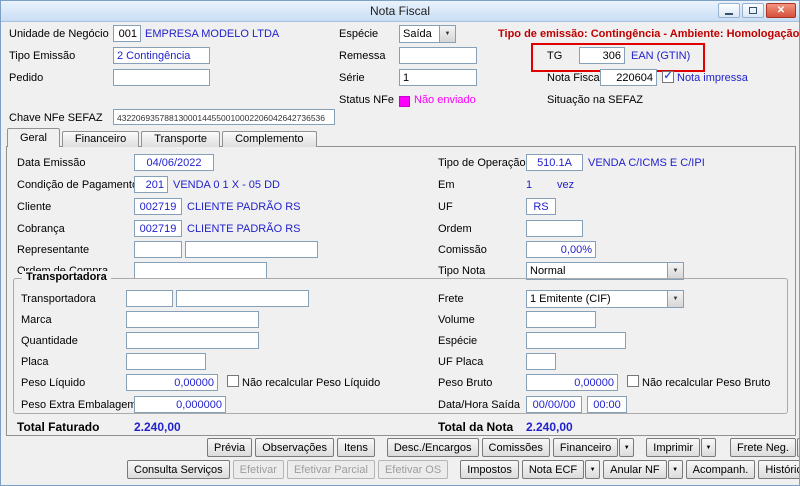 The width and height of the screenshot is (800, 486). What do you see at coordinates (455, 229) in the screenshot?
I see `ordem-label: Ordem` at bounding box center [455, 229].